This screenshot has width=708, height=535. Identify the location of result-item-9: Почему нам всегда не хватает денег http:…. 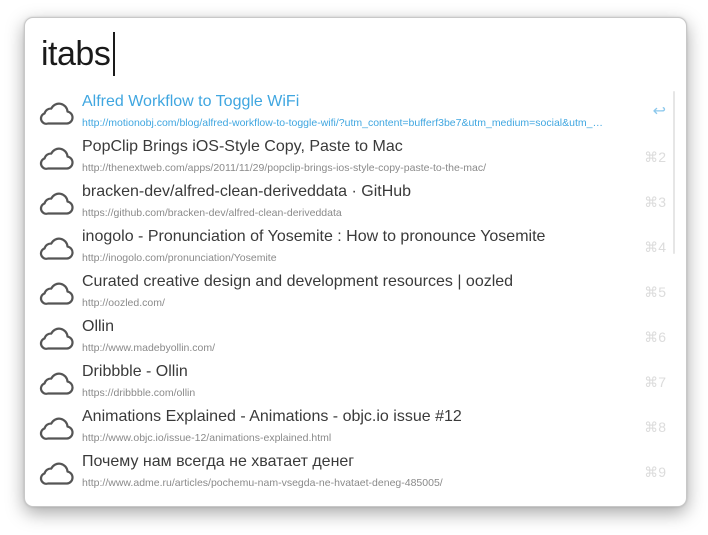
(355, 472).